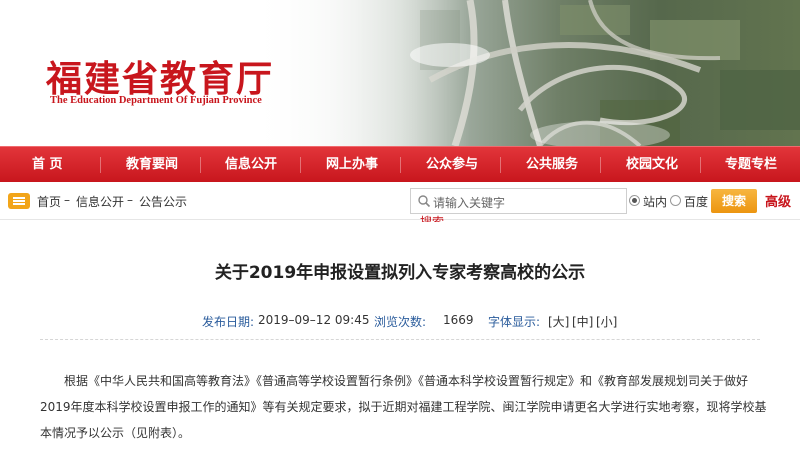 This screenshot has width=800, height=450. I want to click on publish-date-label: 发布日期:, so click(228, 322).